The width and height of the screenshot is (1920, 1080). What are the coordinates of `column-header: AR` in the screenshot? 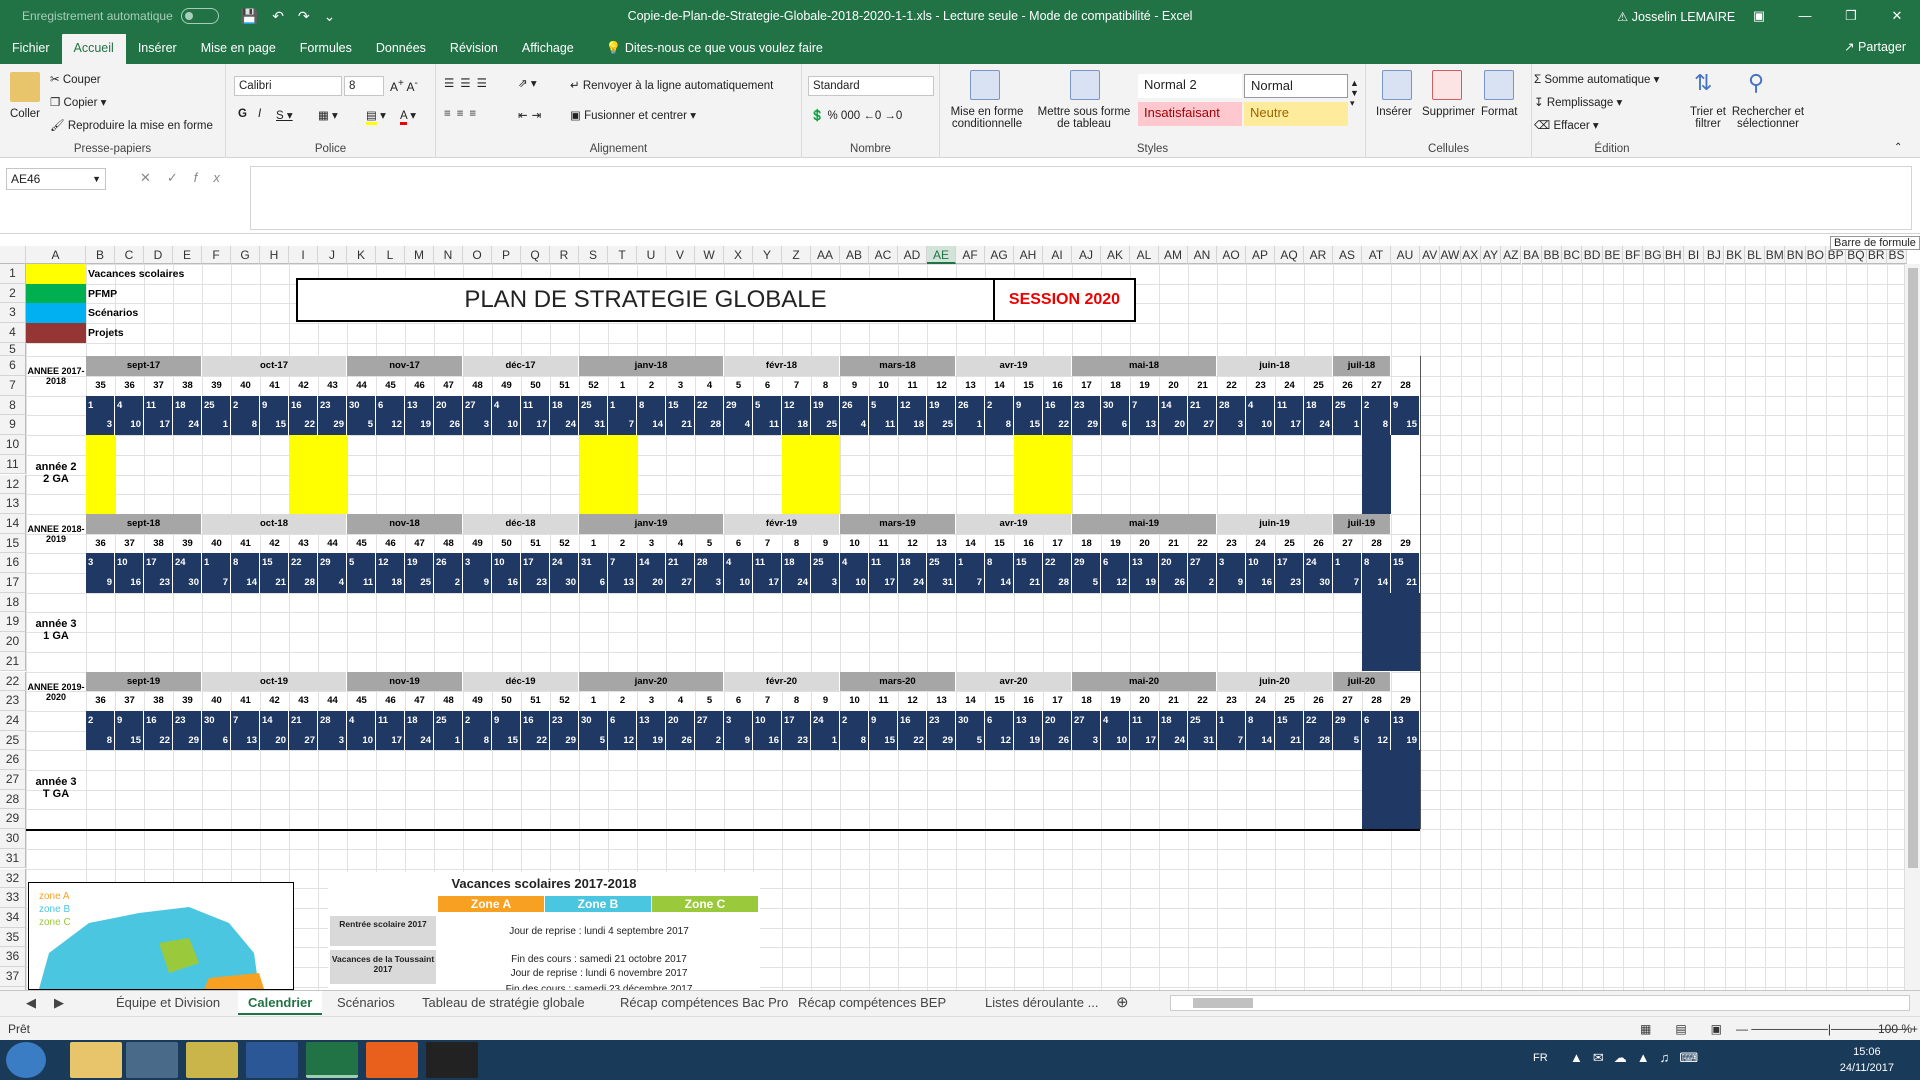 It's located at (1318, 255).